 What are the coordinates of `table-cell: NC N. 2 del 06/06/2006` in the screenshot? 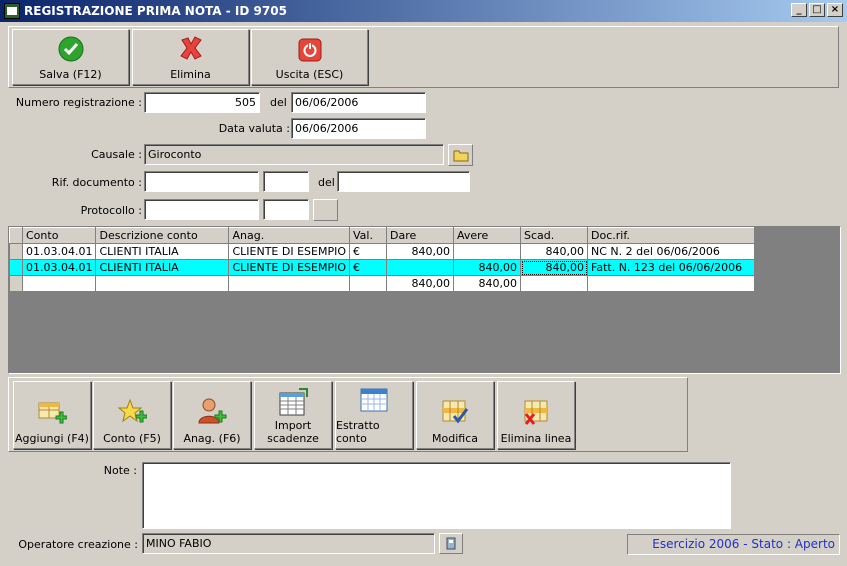 It's located at (671, 251).